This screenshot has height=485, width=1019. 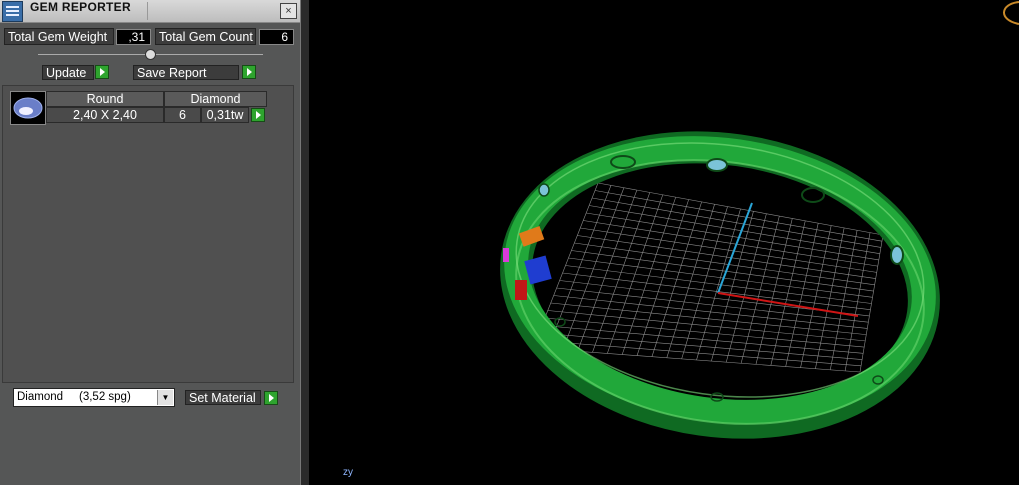 What do you see at coordinates (348, 472) in the screenshot?
I see `viewport-axis-label: zy` at bounding box center [348, 472].